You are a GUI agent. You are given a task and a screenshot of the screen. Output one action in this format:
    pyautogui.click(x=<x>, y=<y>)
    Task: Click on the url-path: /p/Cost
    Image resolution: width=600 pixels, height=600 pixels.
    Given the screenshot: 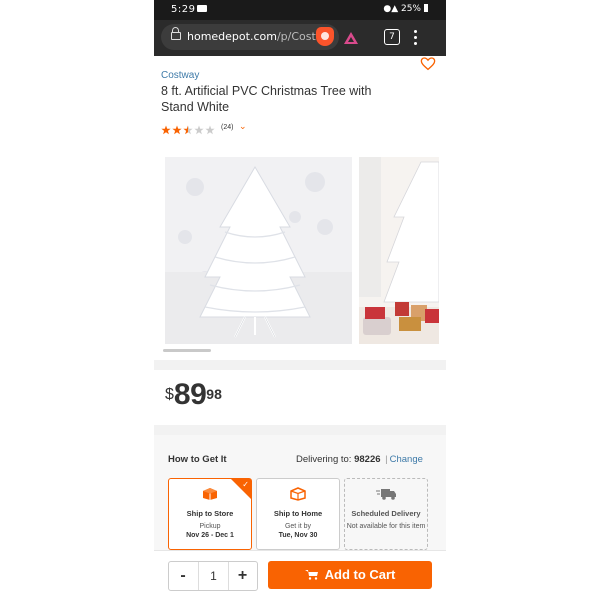 What is the action you would take?
    pyautogui.click(x=296, y=36)
    